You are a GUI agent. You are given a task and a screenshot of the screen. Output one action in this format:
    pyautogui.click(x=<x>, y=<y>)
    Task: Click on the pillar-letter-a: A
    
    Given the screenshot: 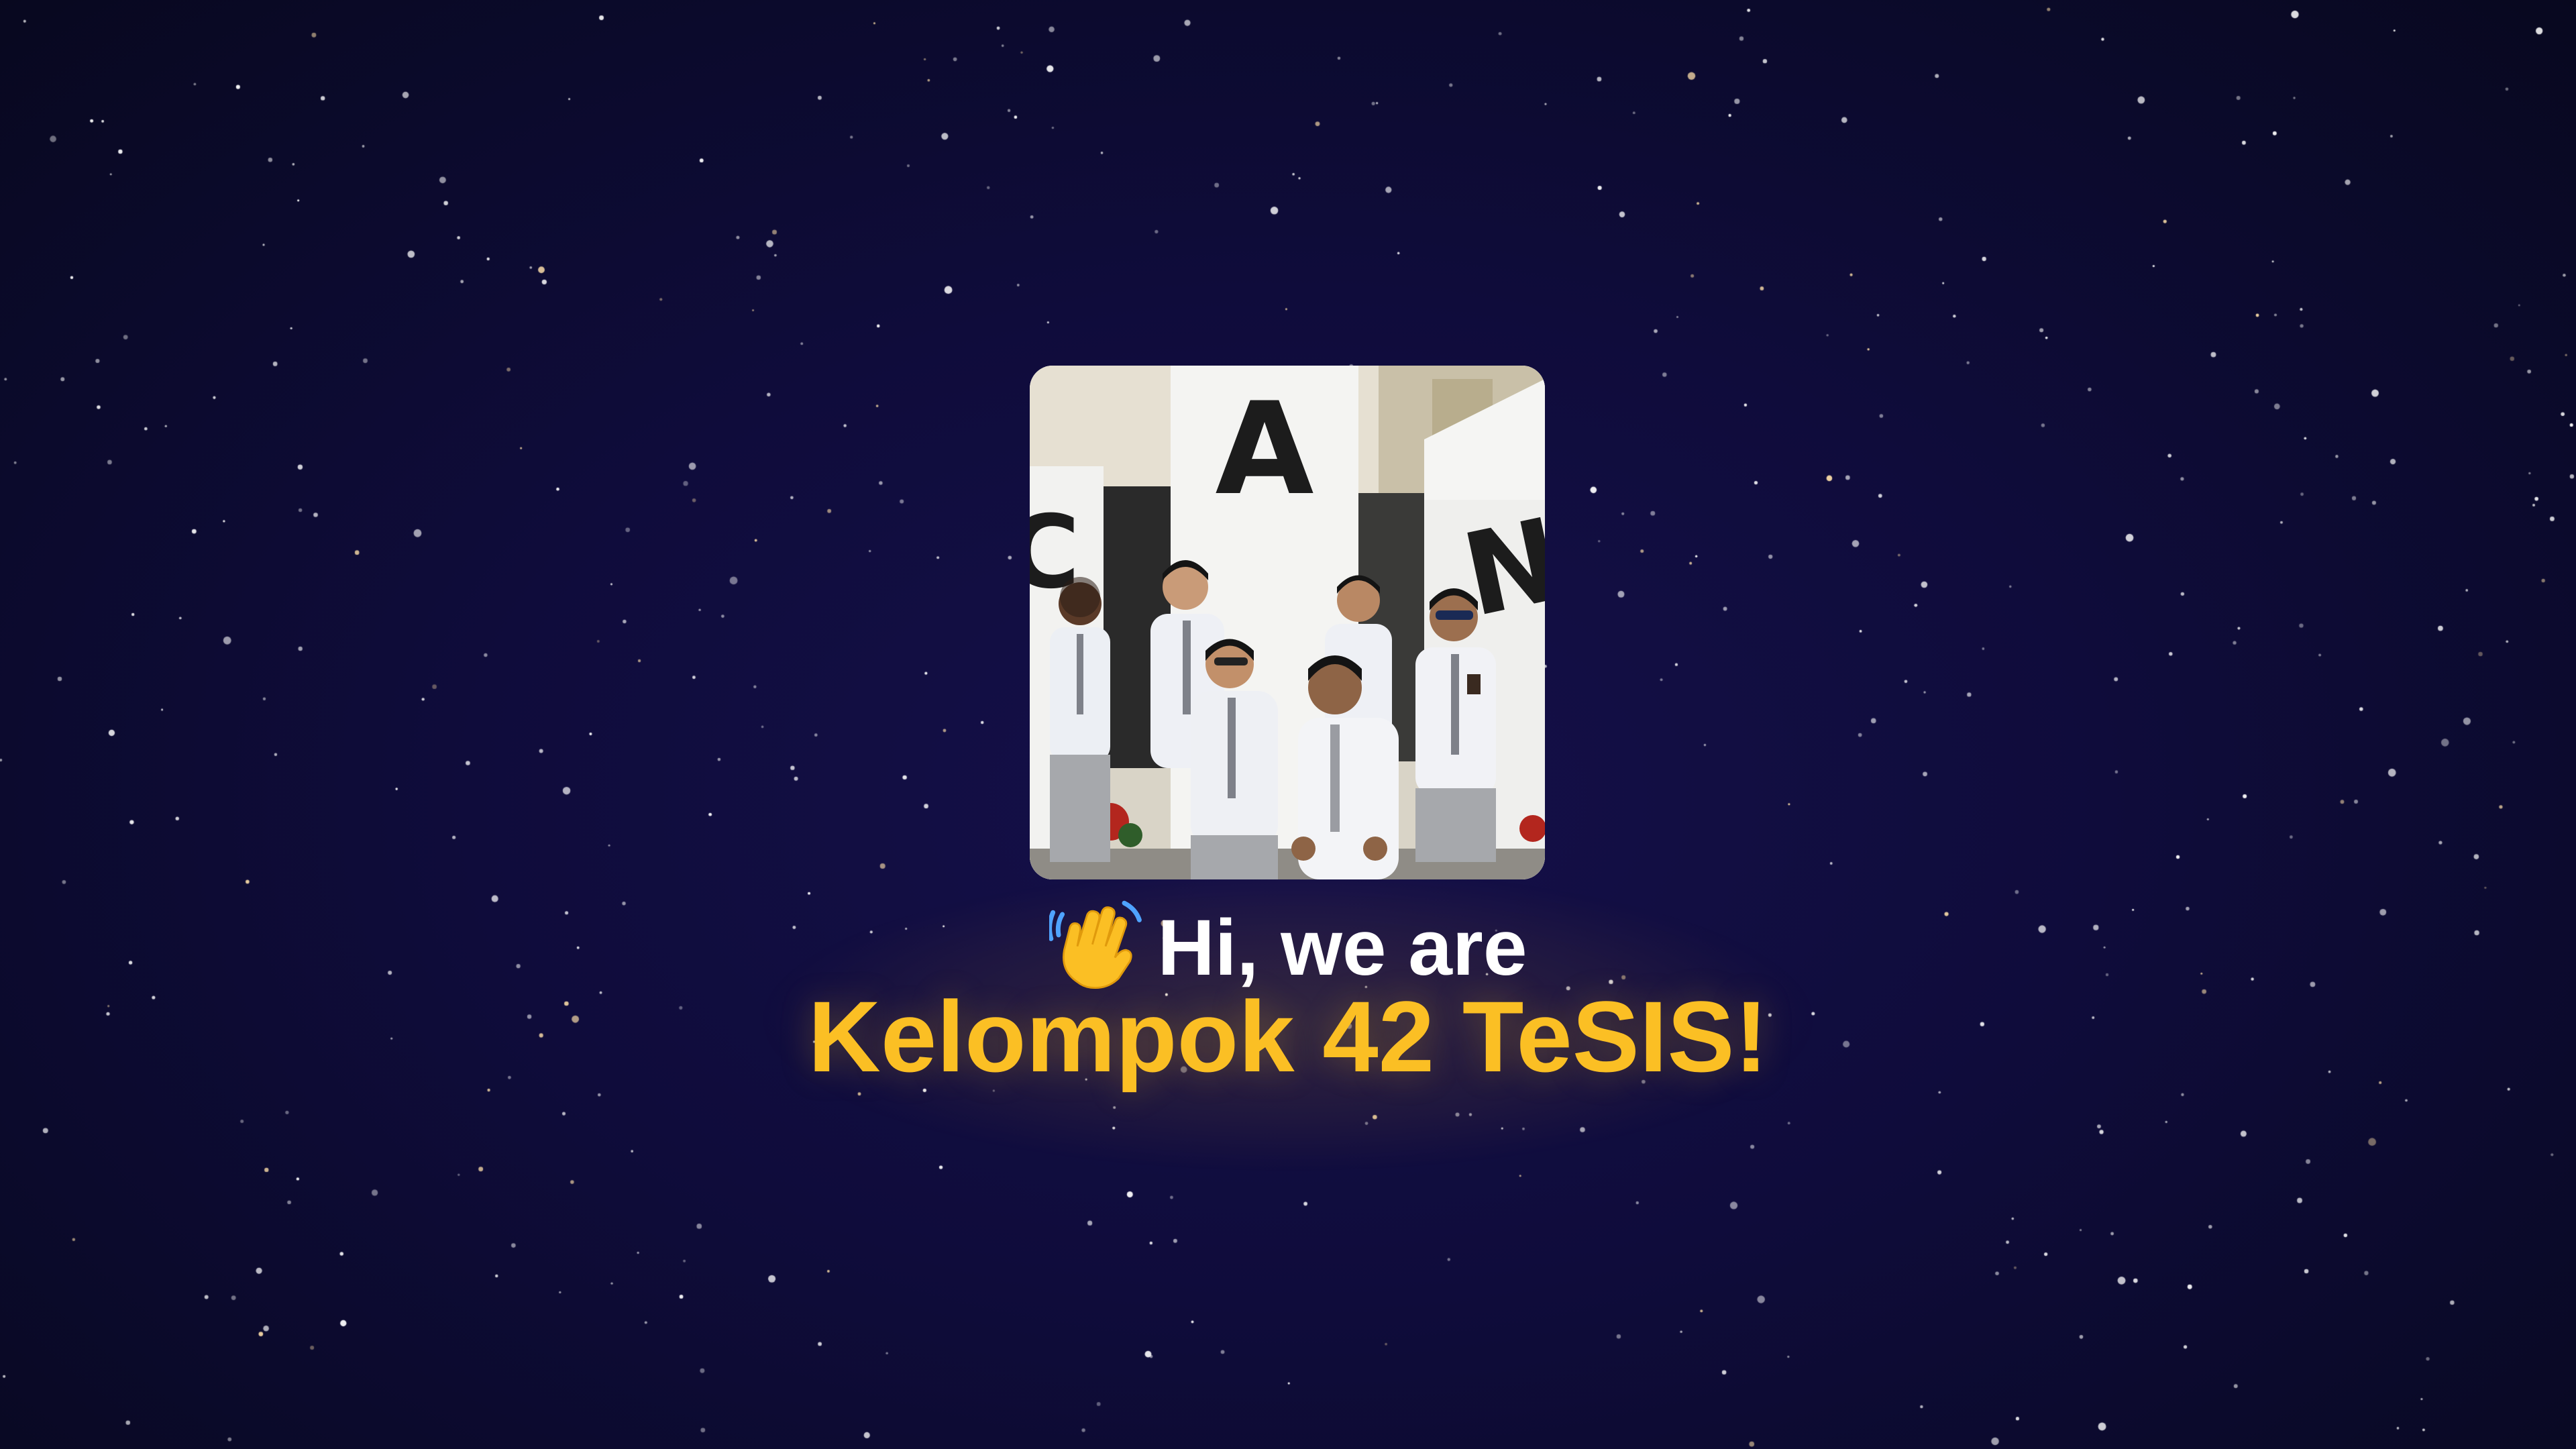 What is the action you would take?
    pyautogui.click(x=1264, y=449)
    